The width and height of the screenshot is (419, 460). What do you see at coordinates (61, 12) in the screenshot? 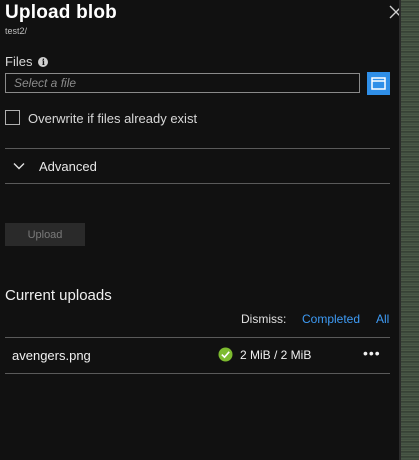
I see `panel-title: Upload blob` at bounding box center [61, 12].